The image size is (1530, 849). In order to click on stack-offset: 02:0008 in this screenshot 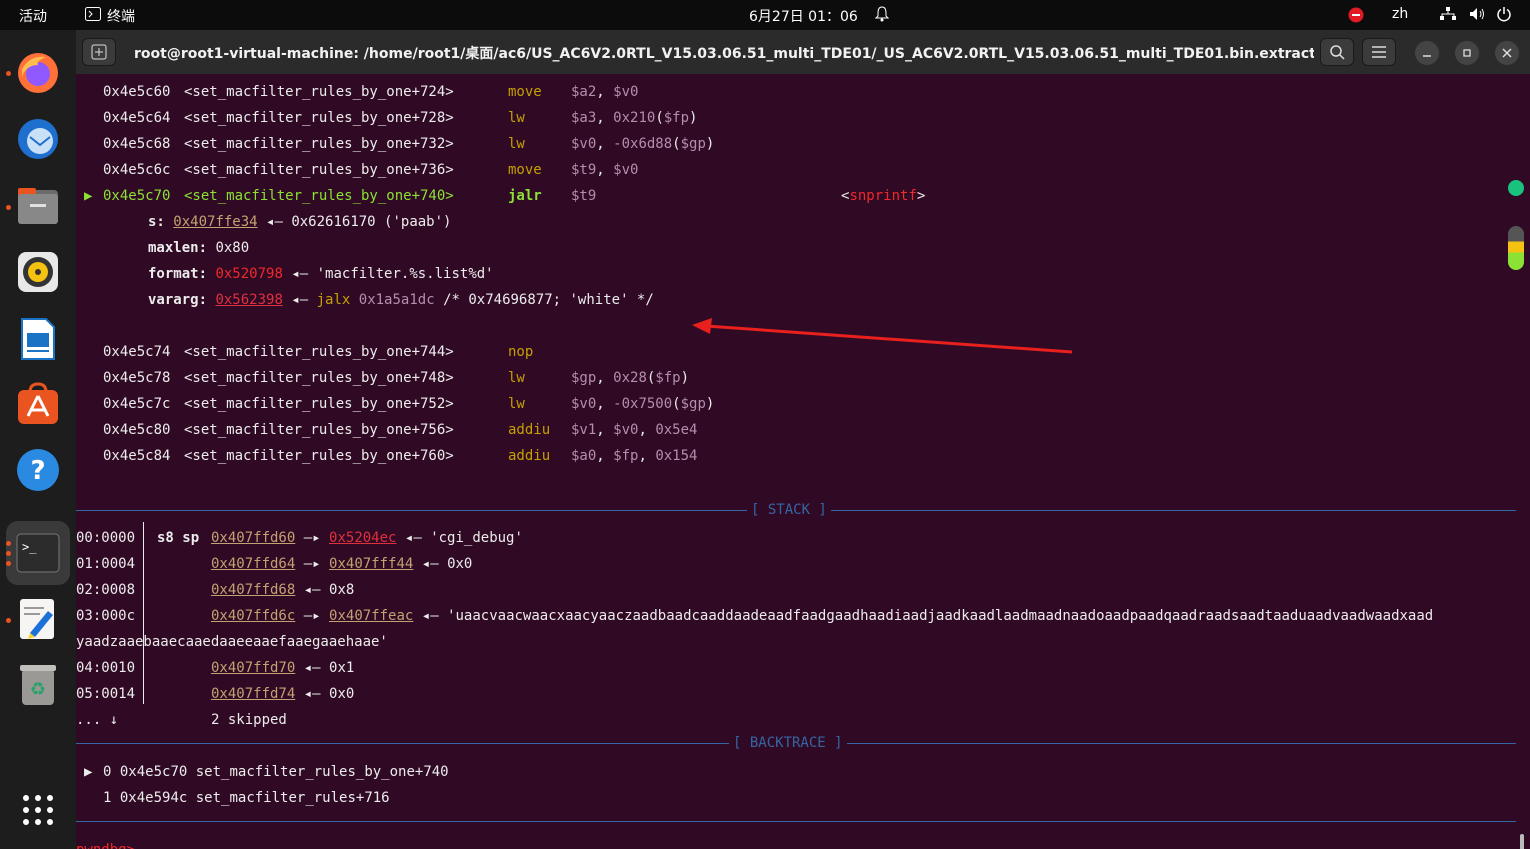, I will do `click(106, 590)`.